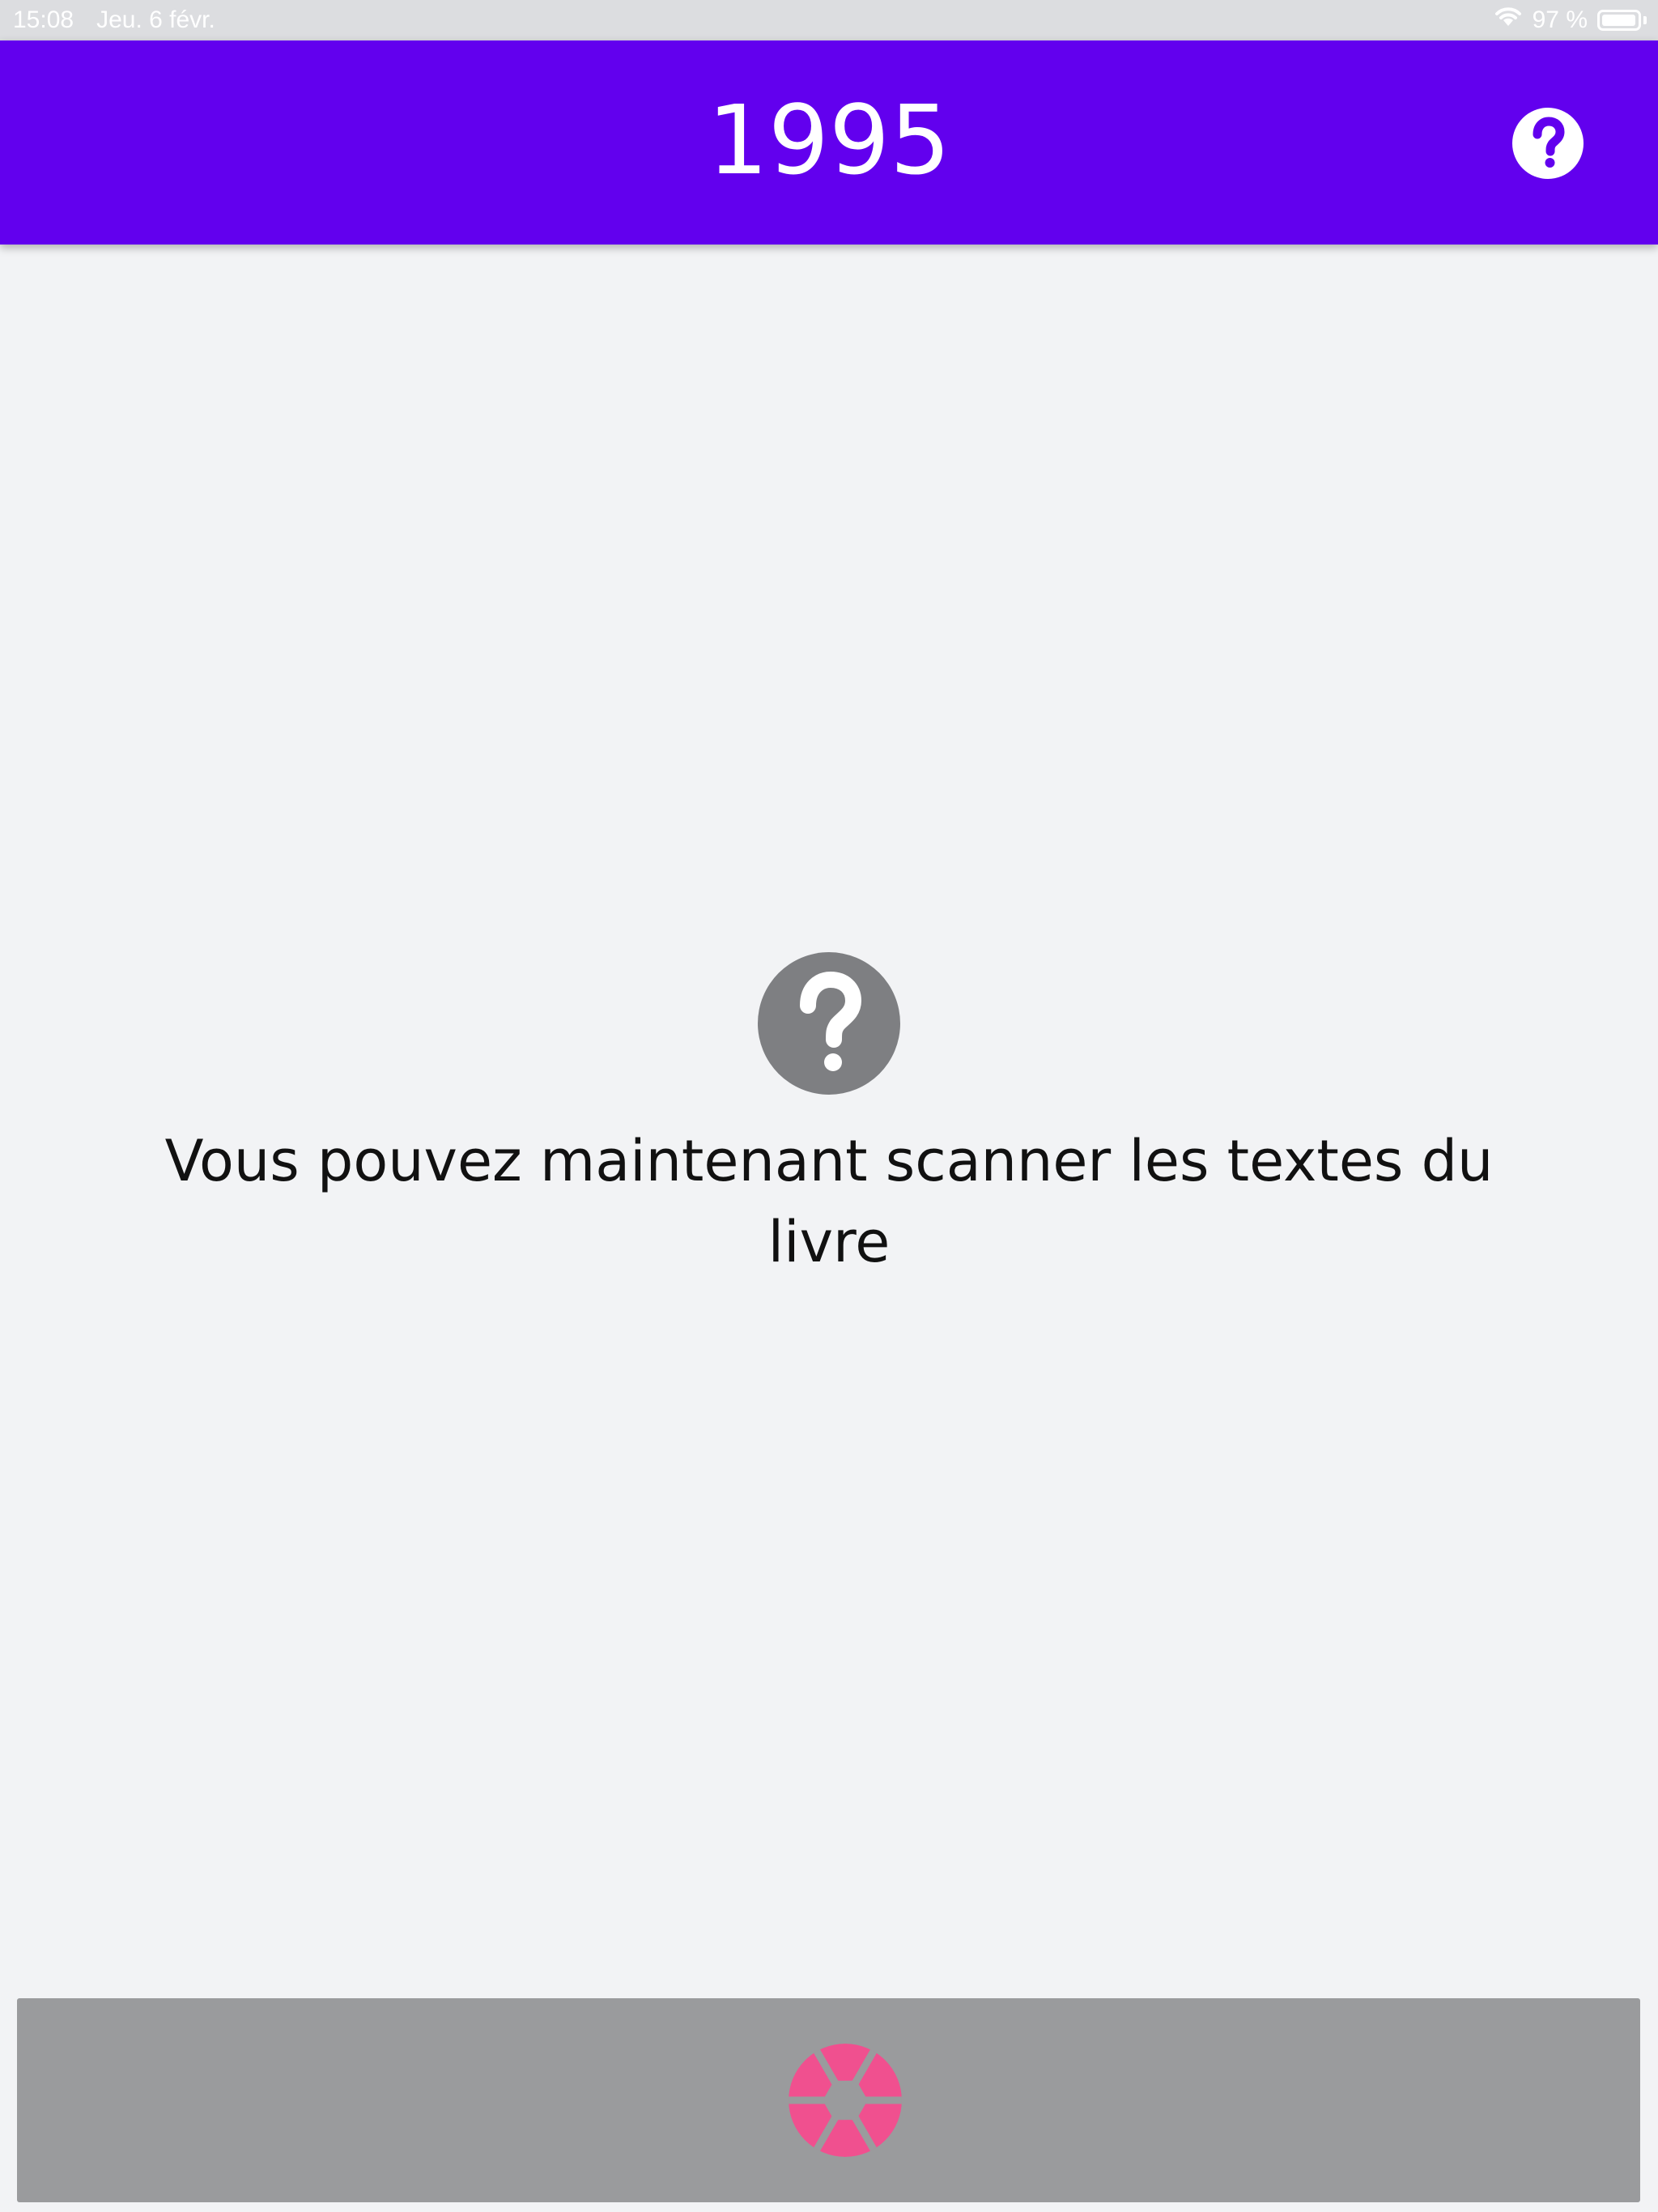 The height and width of the screenshot is (2212, 1658). I want to click on app-header: 1995, so click(829, 142).